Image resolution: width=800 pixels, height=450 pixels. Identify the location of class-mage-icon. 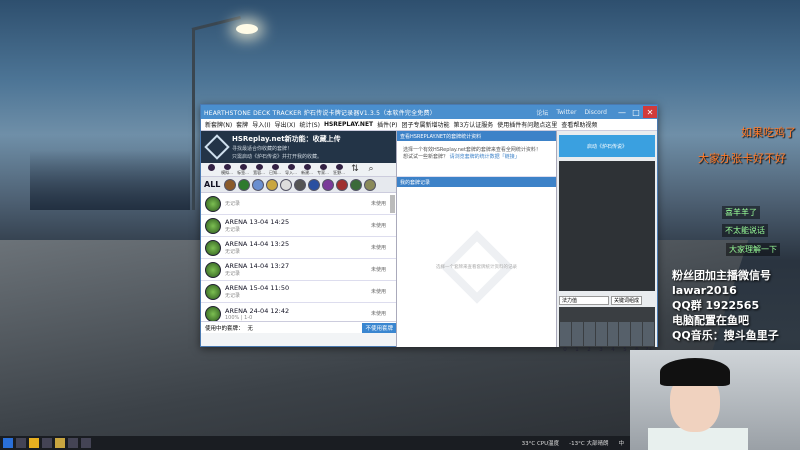
(258, 184).